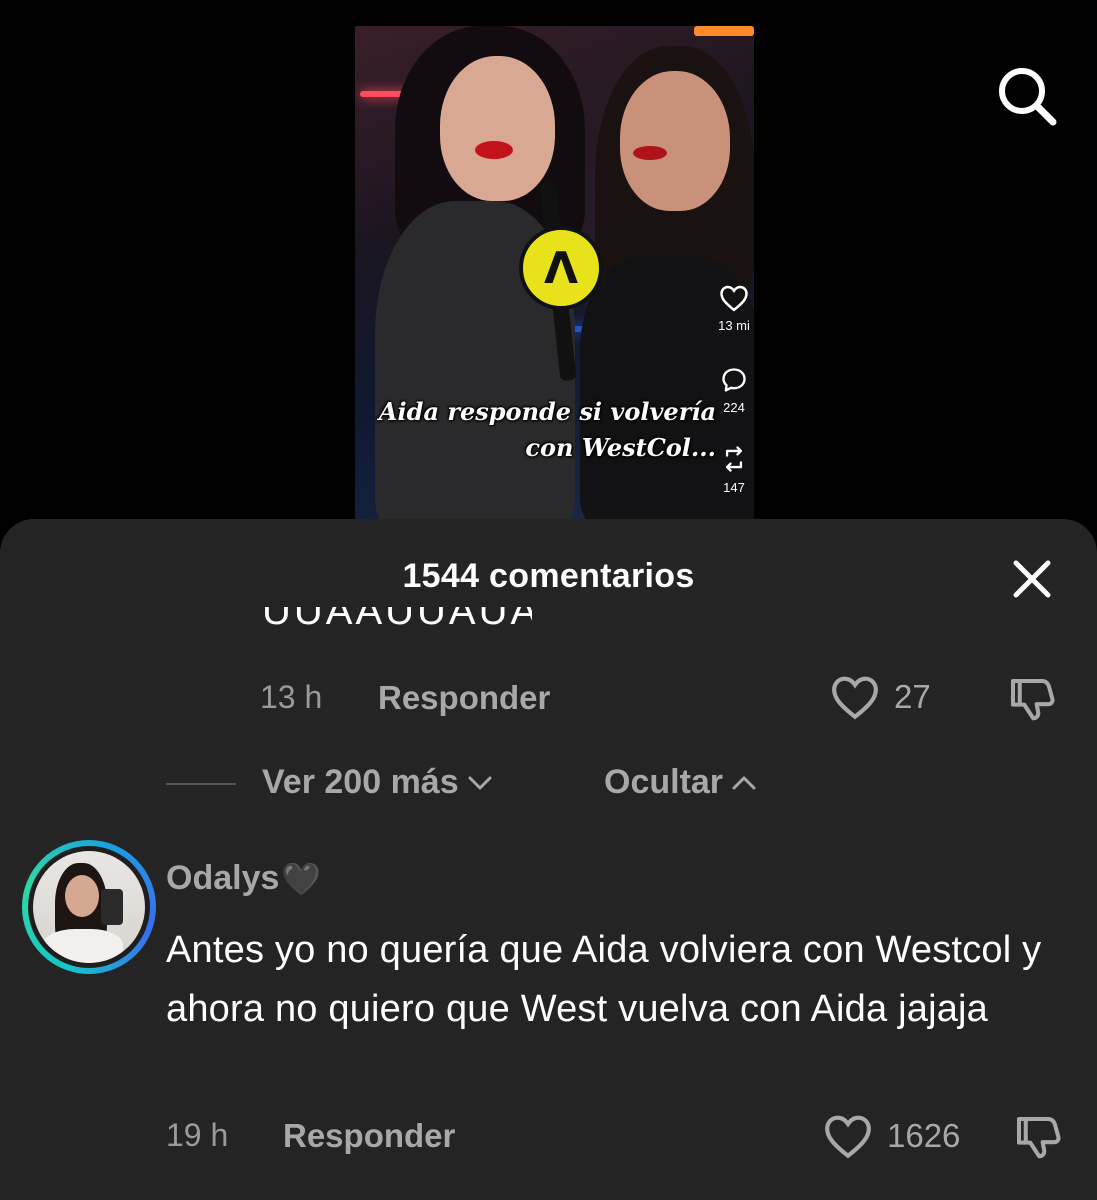 Image resolution: width=1097 pixels, height=1200 pixels. I want to click on comment-username-text: Odalys, so click(223, 878).